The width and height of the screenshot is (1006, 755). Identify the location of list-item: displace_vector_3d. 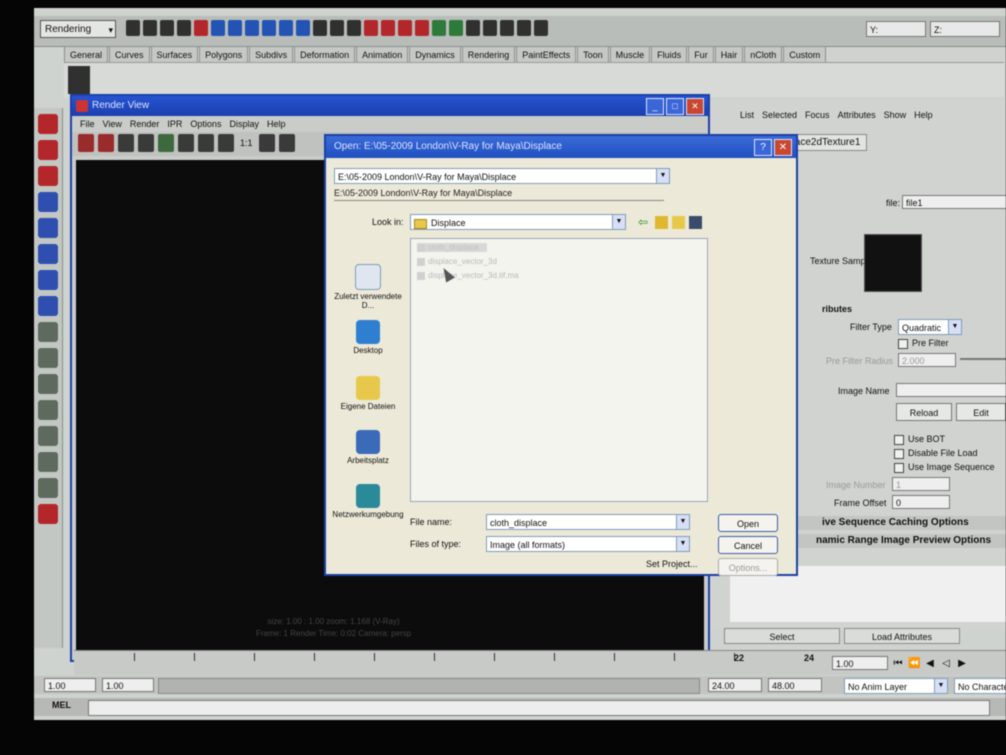
(457, 261).